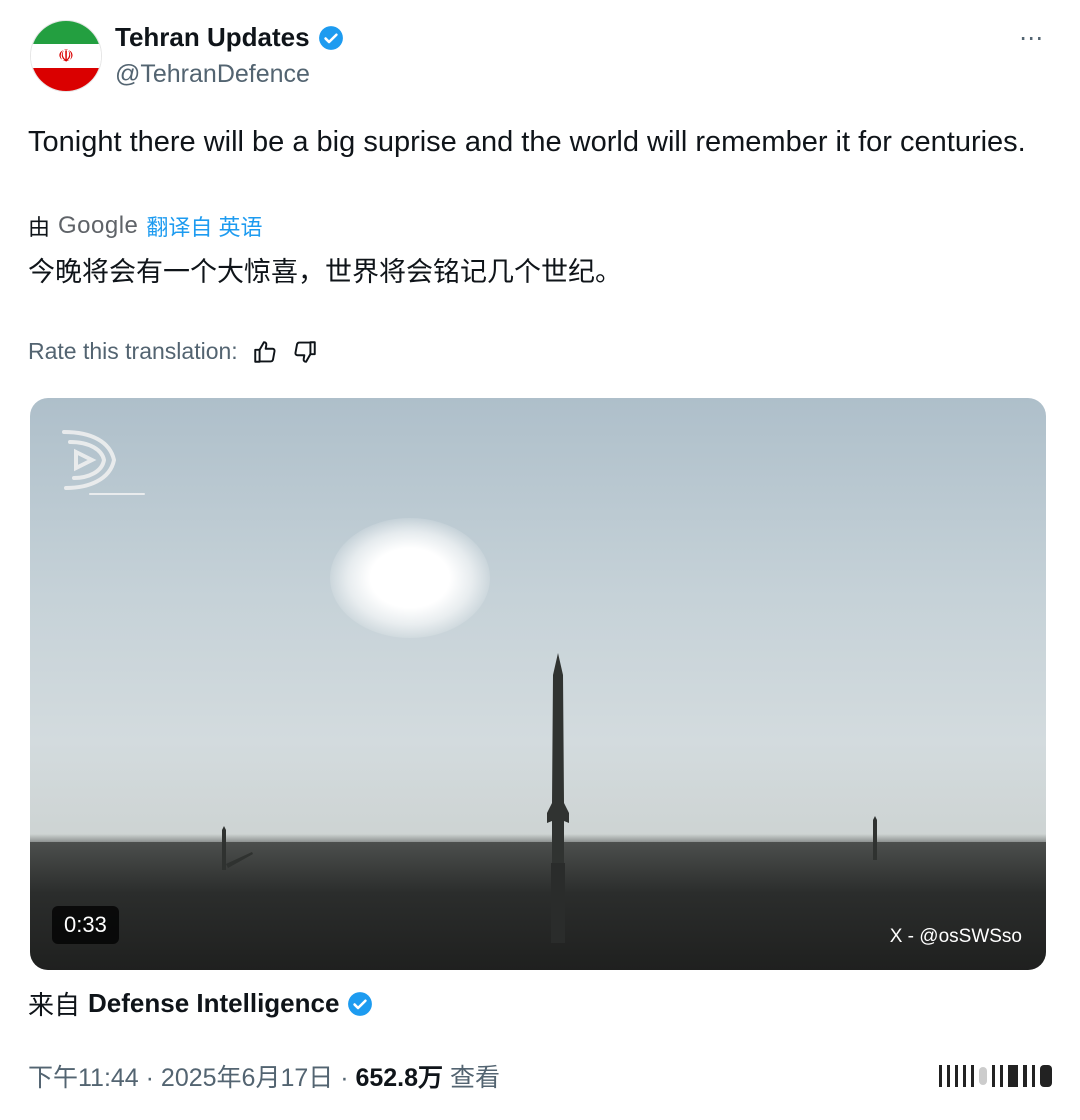 This screenshot has width=1080, height=1120. Describe the element at coordinates (103, 462) in the screenshot. I see `channel-logo-icon` at that location.